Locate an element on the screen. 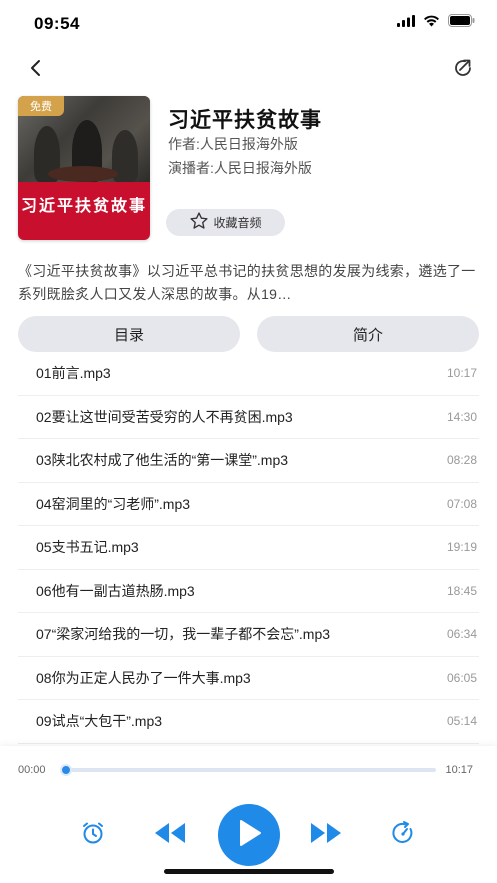 This screenshot has width=497, height=883. track-row: 06他有一副古道热肠.mp3 18:45 is located at coordinates (248, 591).